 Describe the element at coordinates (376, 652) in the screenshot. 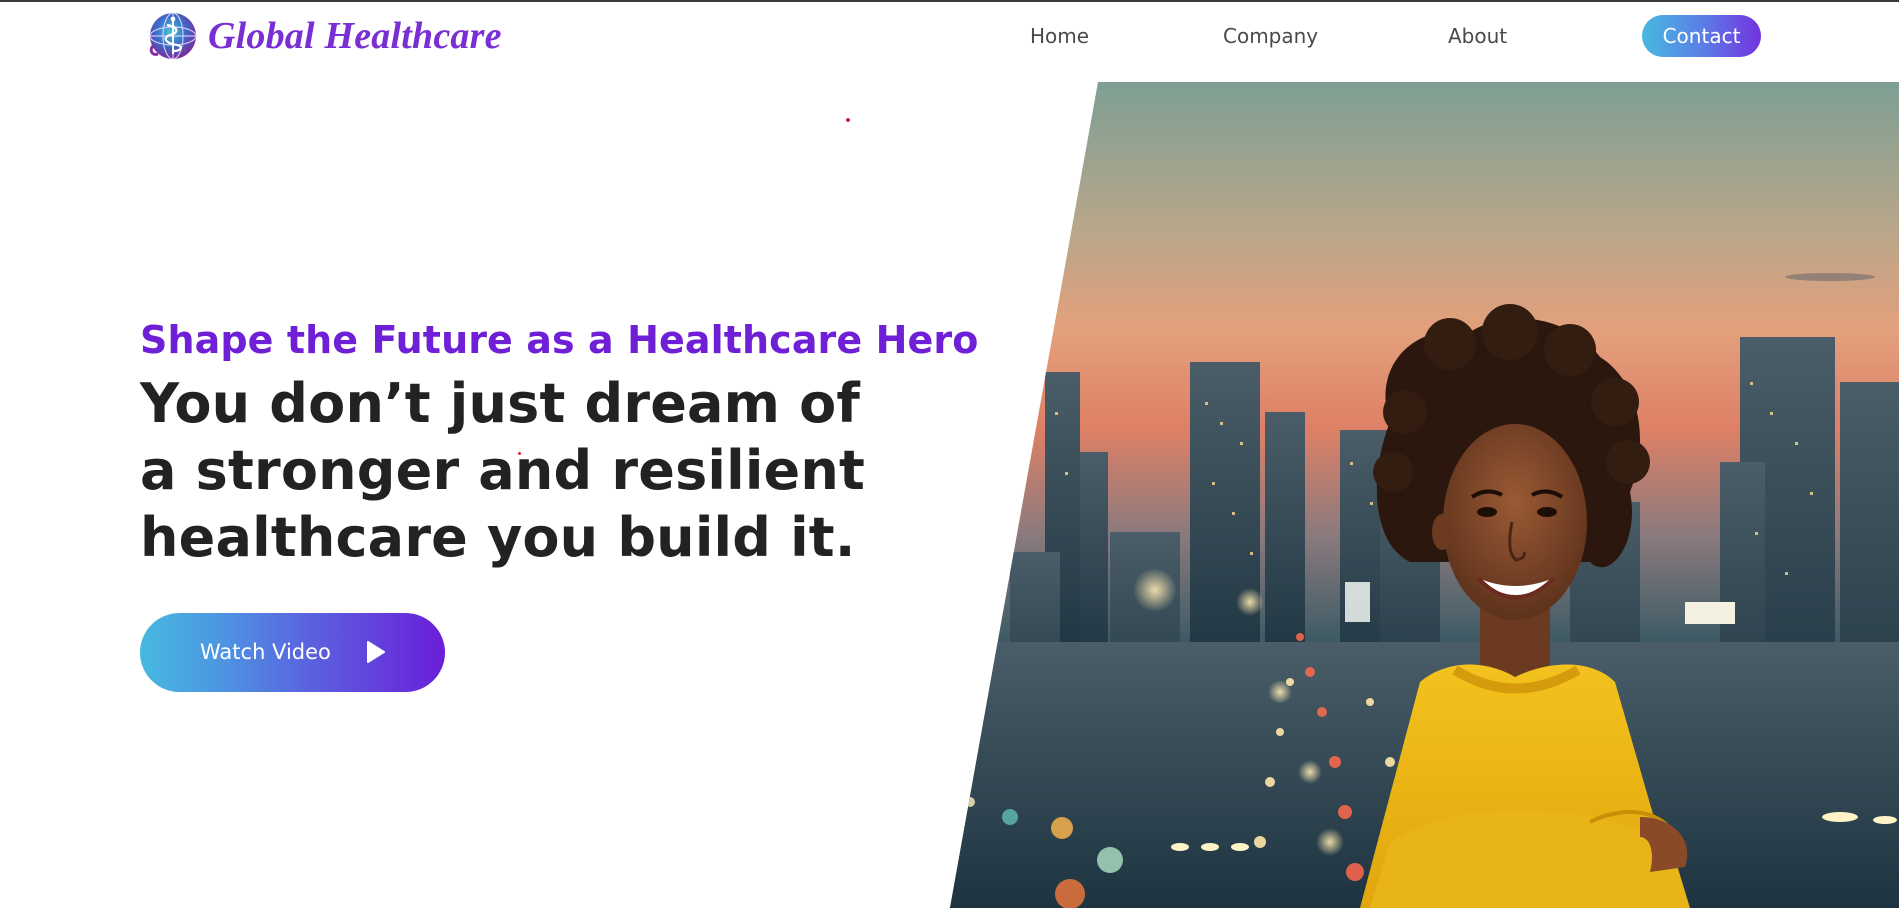

I see `play-icon` at that location.